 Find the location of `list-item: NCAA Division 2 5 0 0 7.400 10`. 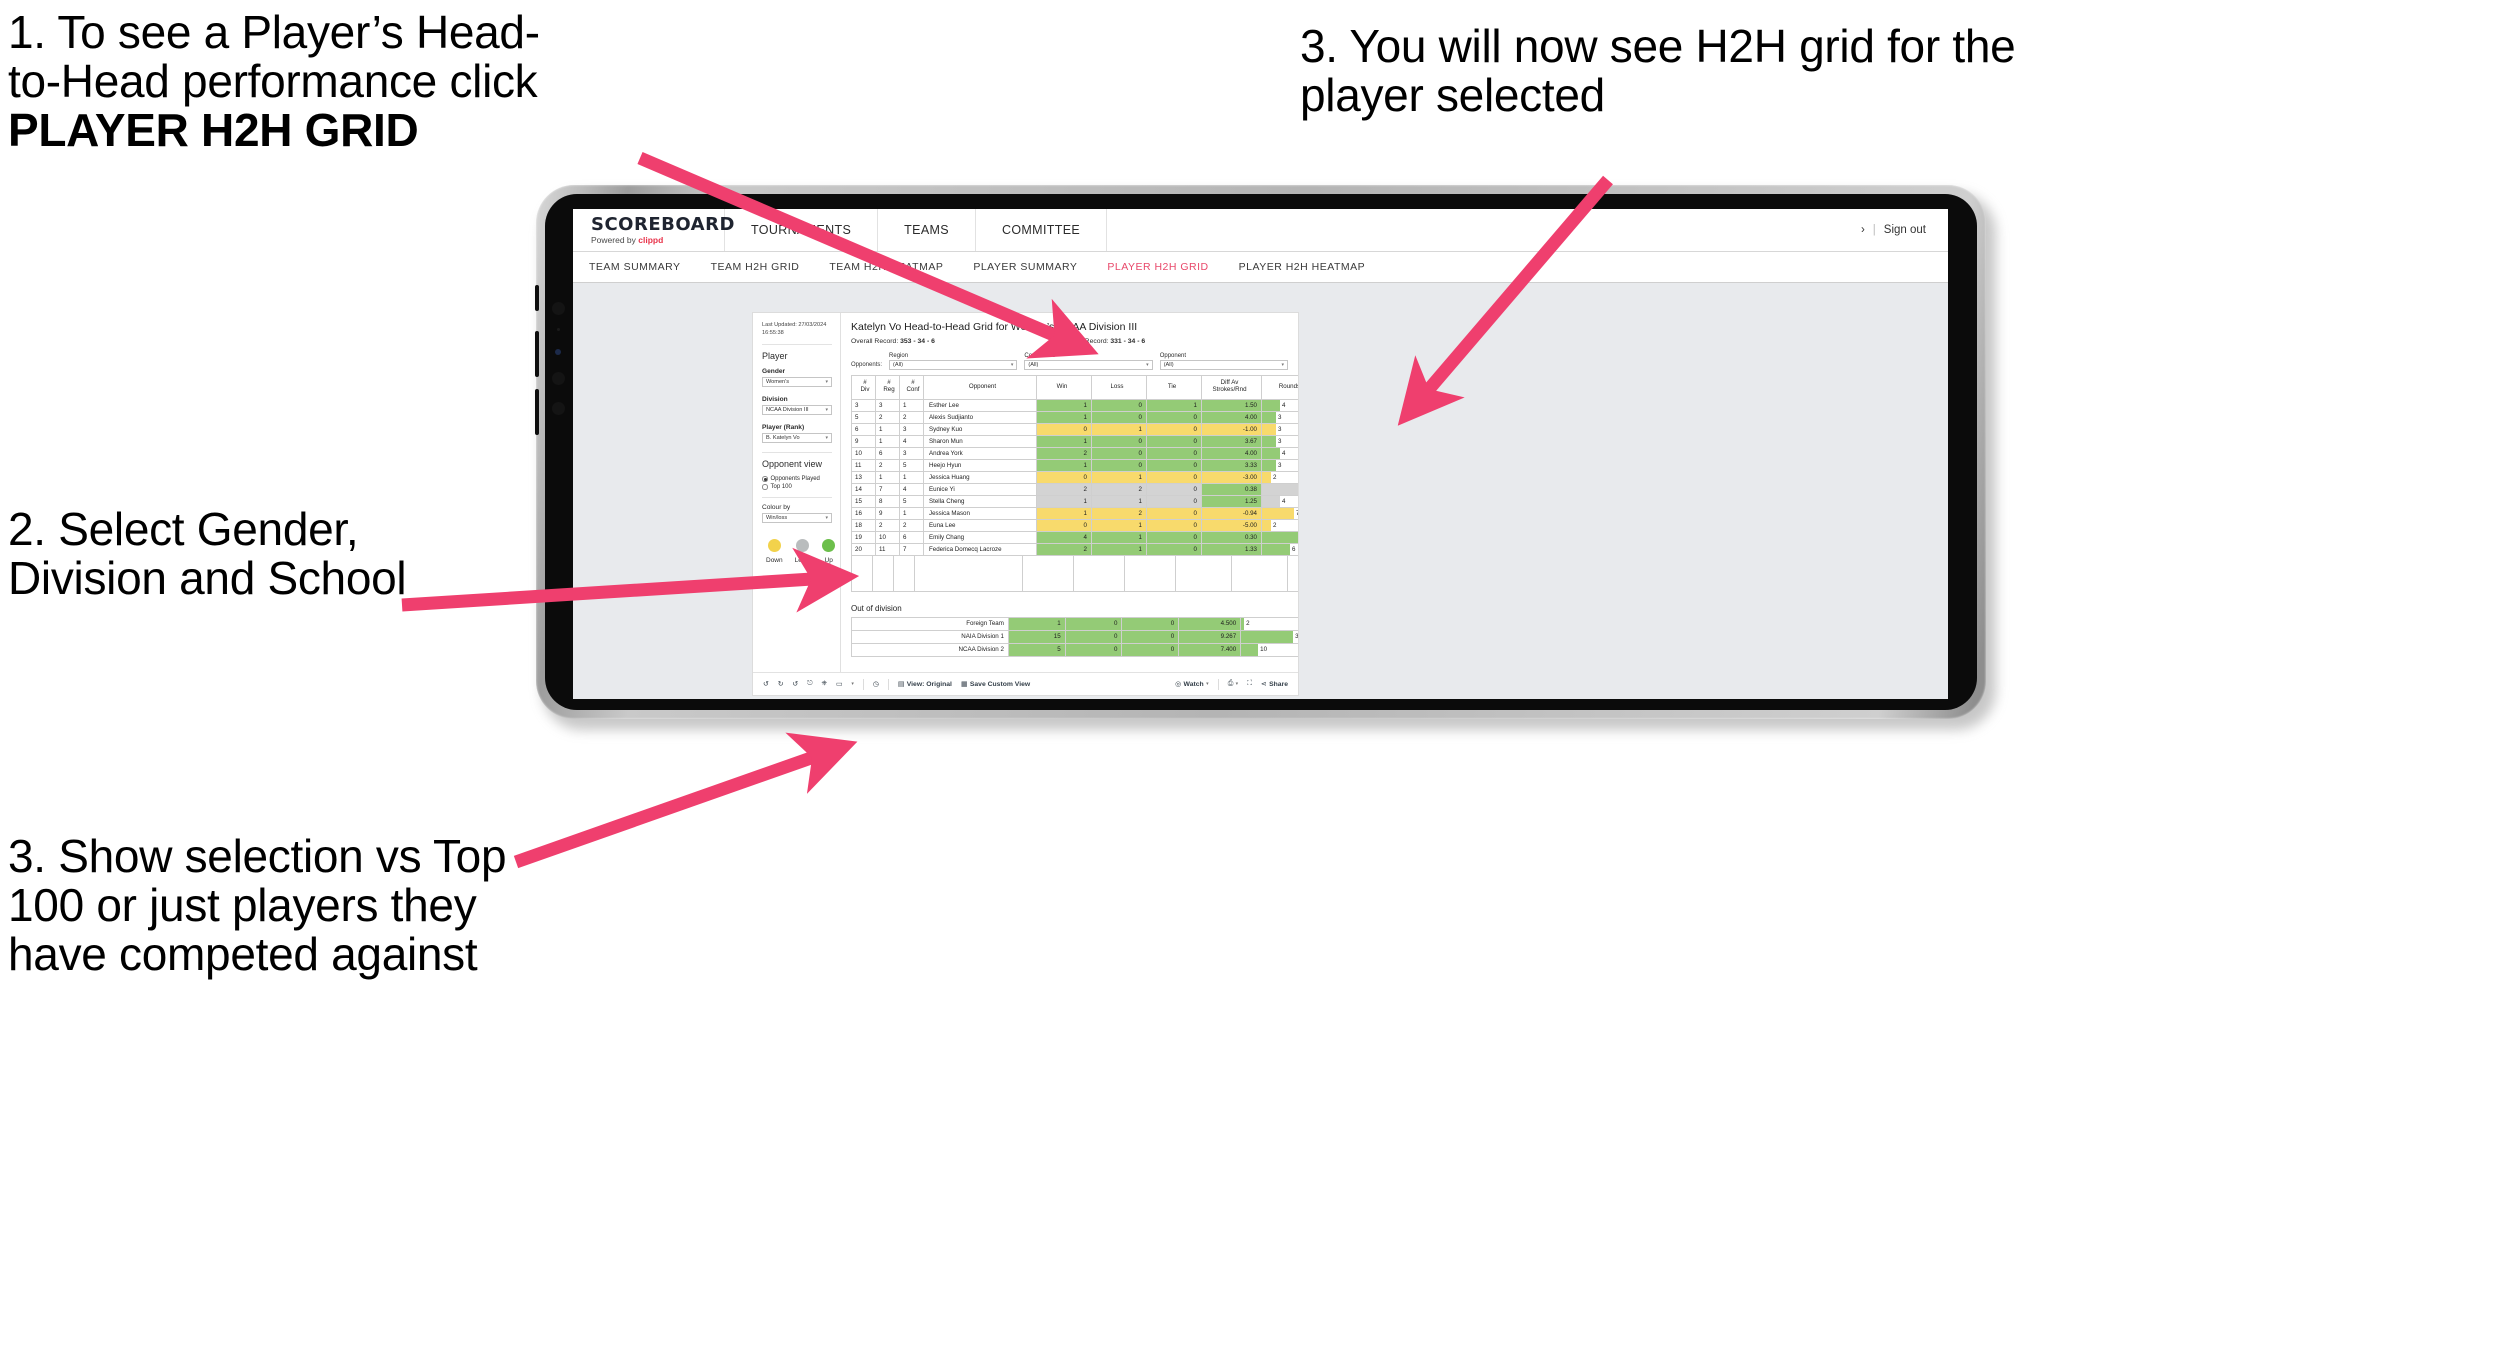

list-item: NCAA Division 2 5 0 0 7.400 10 is located at coordinates (1074, 649).